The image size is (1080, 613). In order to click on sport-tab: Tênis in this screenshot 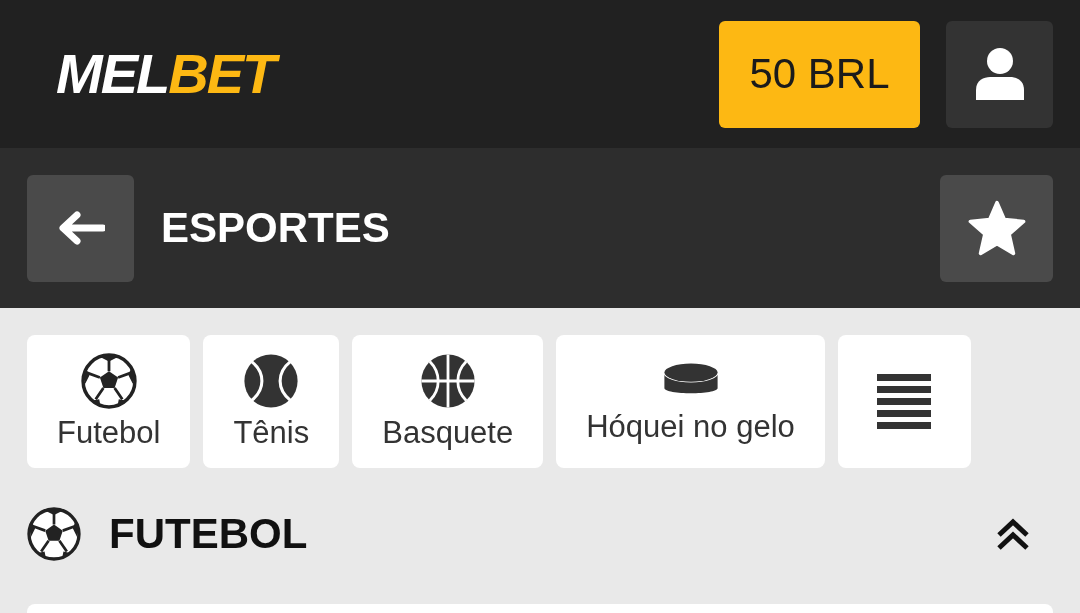, I will do `click(271, 401)`.